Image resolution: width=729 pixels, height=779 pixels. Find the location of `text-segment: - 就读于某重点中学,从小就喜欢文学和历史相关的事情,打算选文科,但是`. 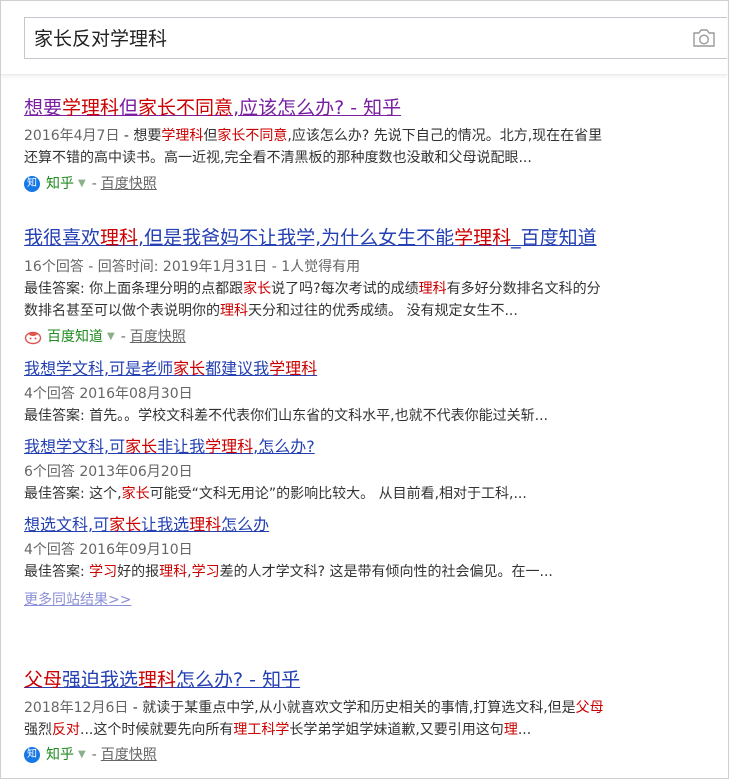

text-segment: - 就读于某重点中学,从小就喜欢文学和历史相关的事情,打算选文科,但是 is located at coordinates (352, 708).